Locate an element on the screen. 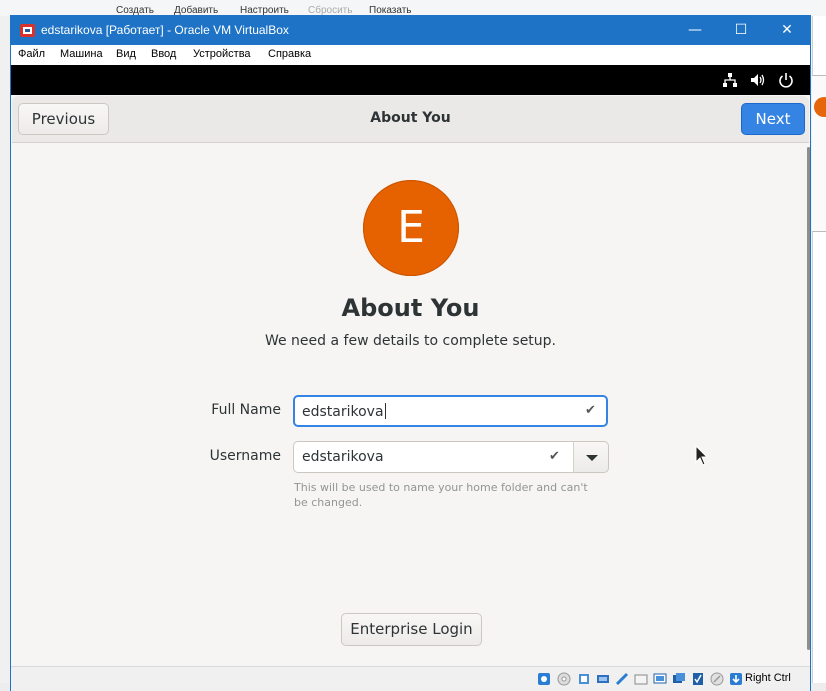 This screenshot has height=691, width=826. video-capture-icon is located at coordinates (679, 679).